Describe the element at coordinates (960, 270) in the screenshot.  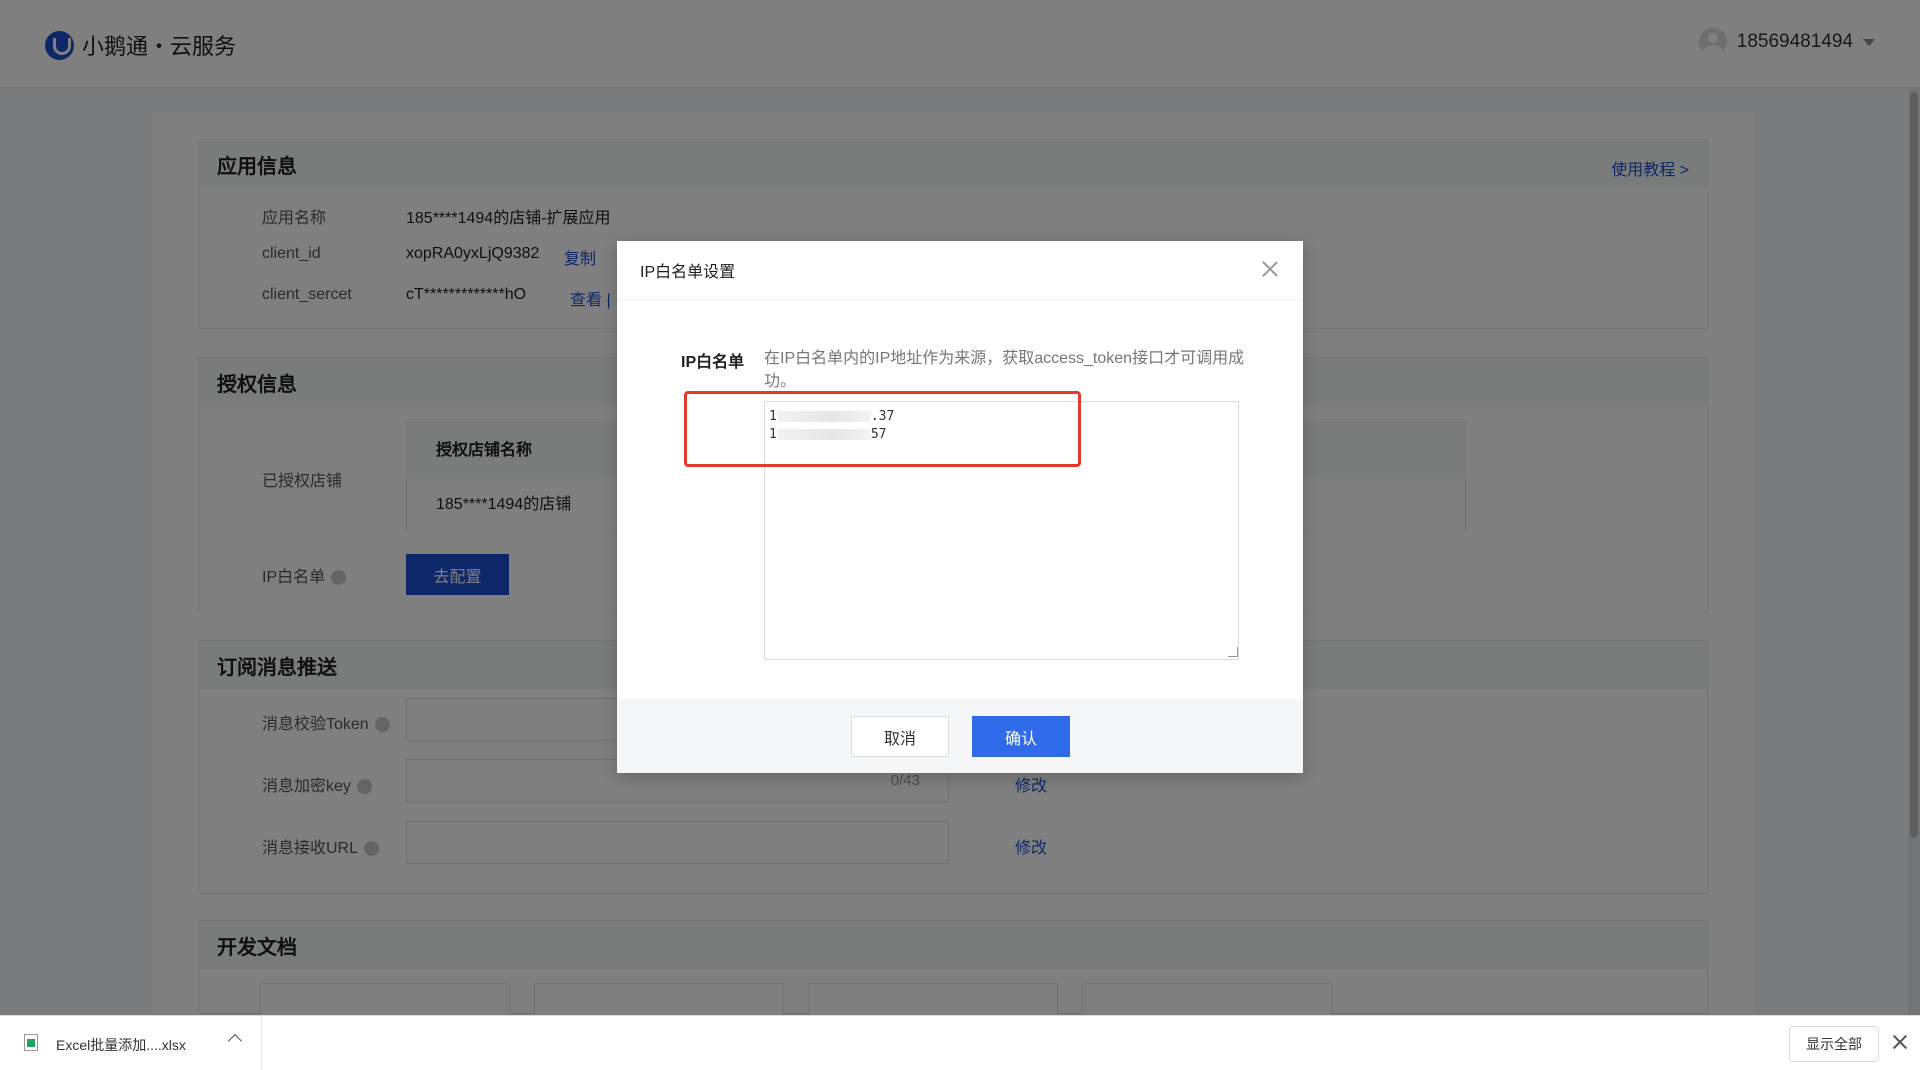
I see `dialog-title: IP白名单设置` at that location.